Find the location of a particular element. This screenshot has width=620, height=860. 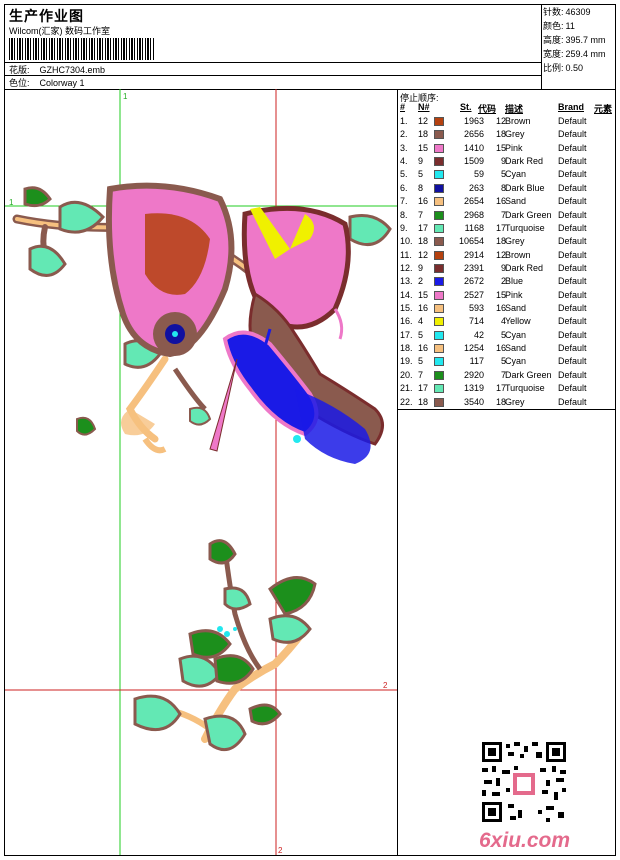

stat-value: 46309 is located at coordinates (578, 12).